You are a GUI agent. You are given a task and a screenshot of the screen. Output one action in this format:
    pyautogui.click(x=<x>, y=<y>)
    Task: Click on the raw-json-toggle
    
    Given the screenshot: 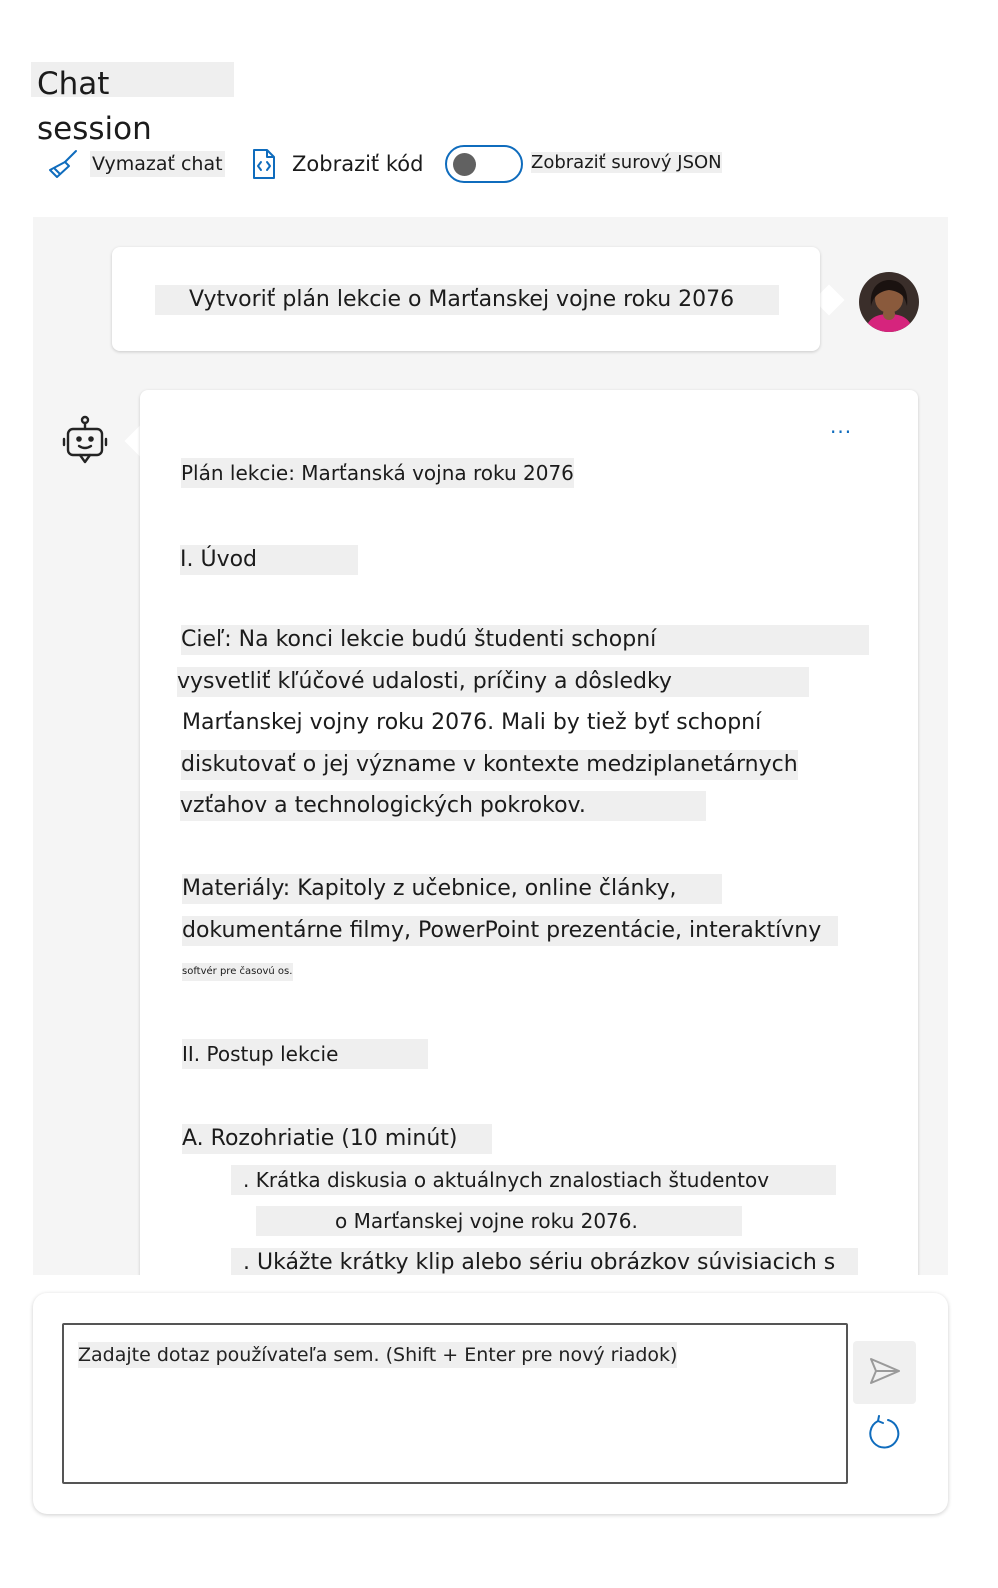 What is the action you would take?
    pyautogui.click(x=484, y=164)
    